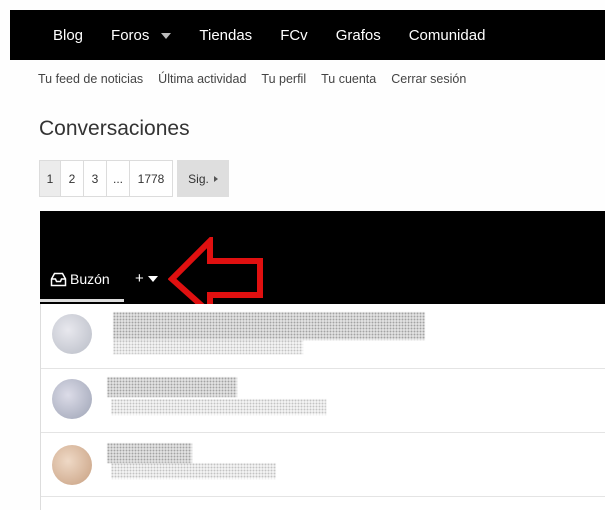 The height and width of the screenshot is (510, 605). I want to click on nav-foros: Foros, so click(141, 35).